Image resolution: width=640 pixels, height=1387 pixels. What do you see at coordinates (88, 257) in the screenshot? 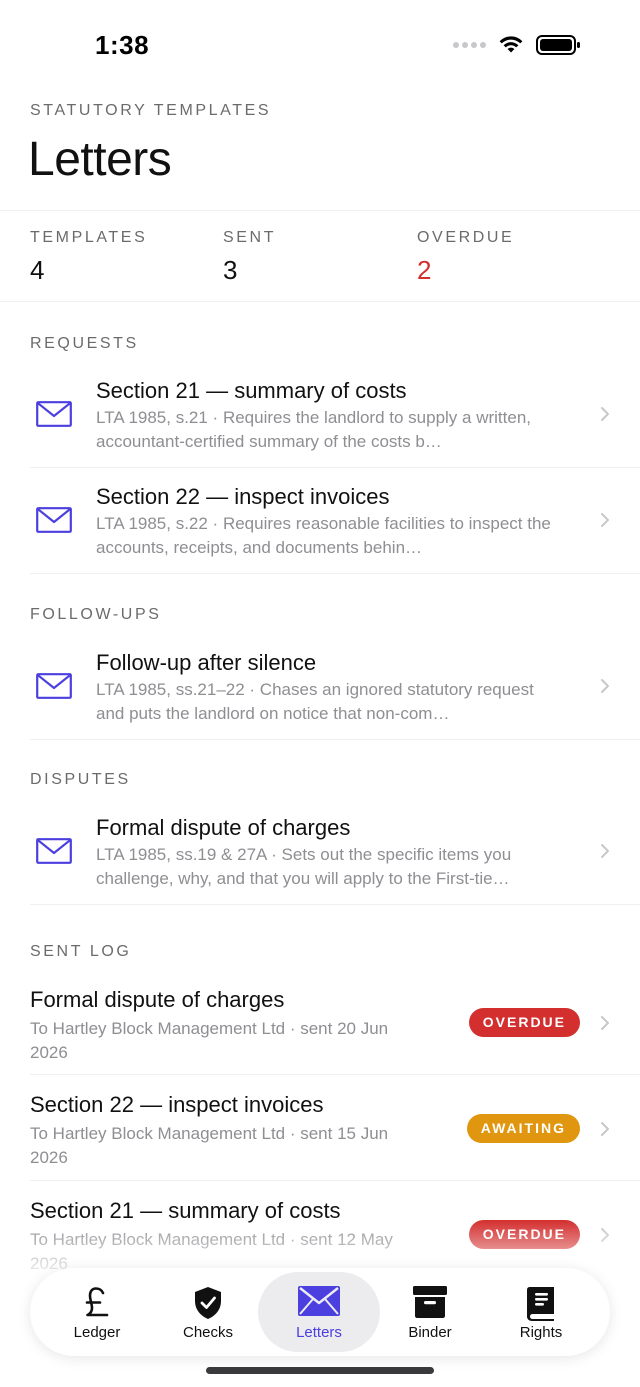
I see `stat-templates: TEMPLATES 4` at bounding box center [88, 257].